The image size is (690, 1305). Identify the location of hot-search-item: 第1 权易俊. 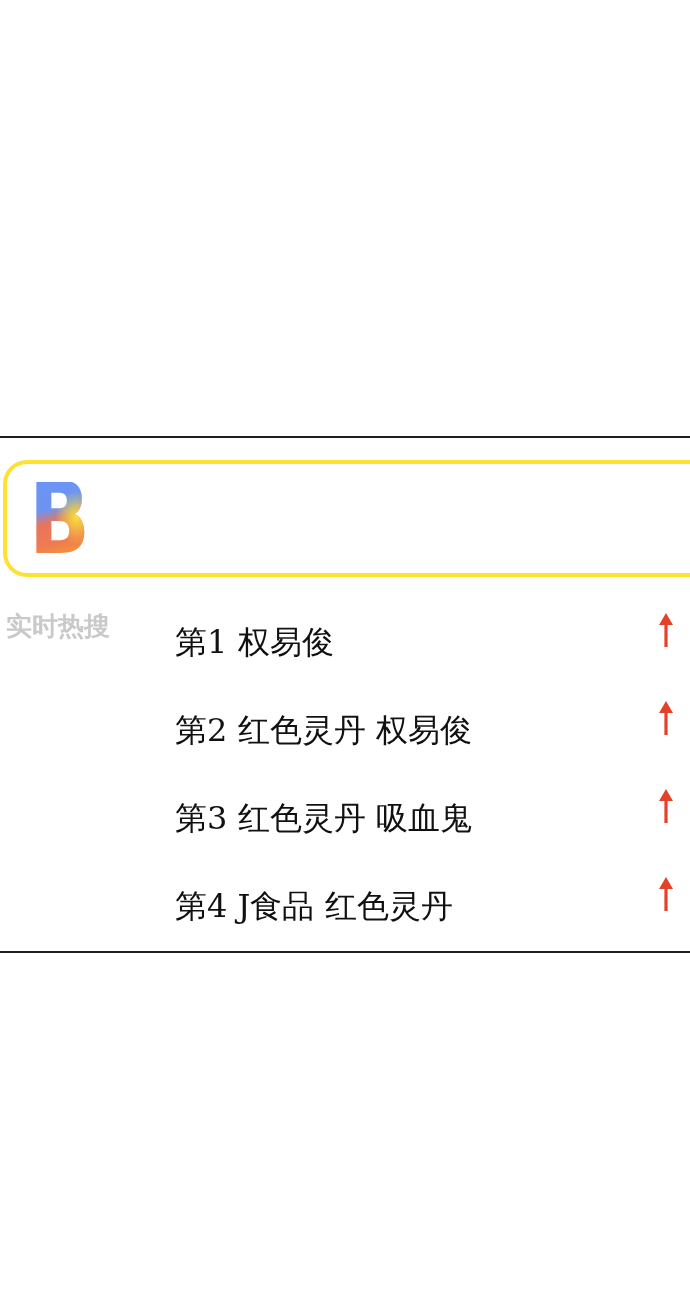
(254, 642).